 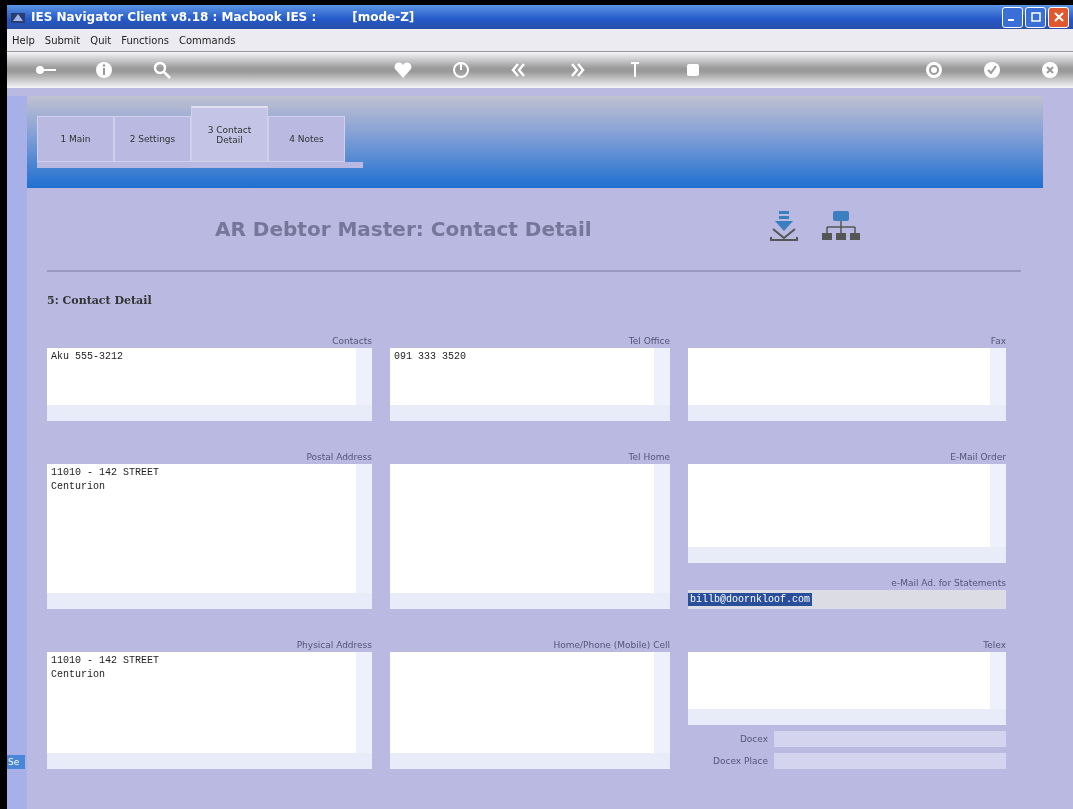 I want to click on hierarchy-icon, so click(x=840, y=226).